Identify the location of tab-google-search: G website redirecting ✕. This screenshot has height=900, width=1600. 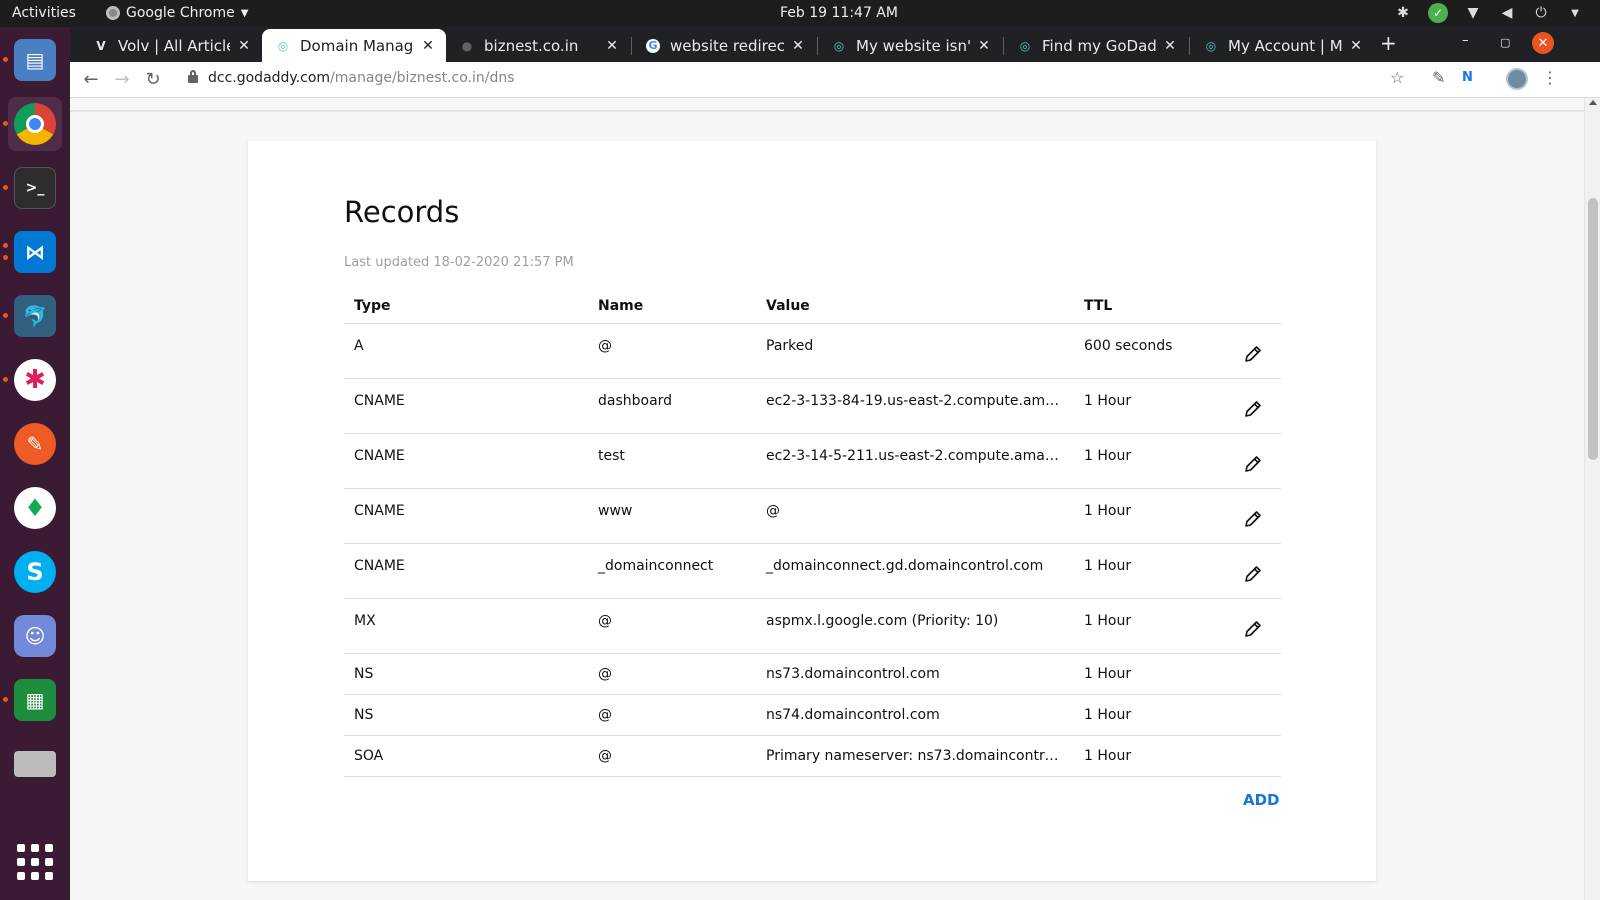
(724, 45).